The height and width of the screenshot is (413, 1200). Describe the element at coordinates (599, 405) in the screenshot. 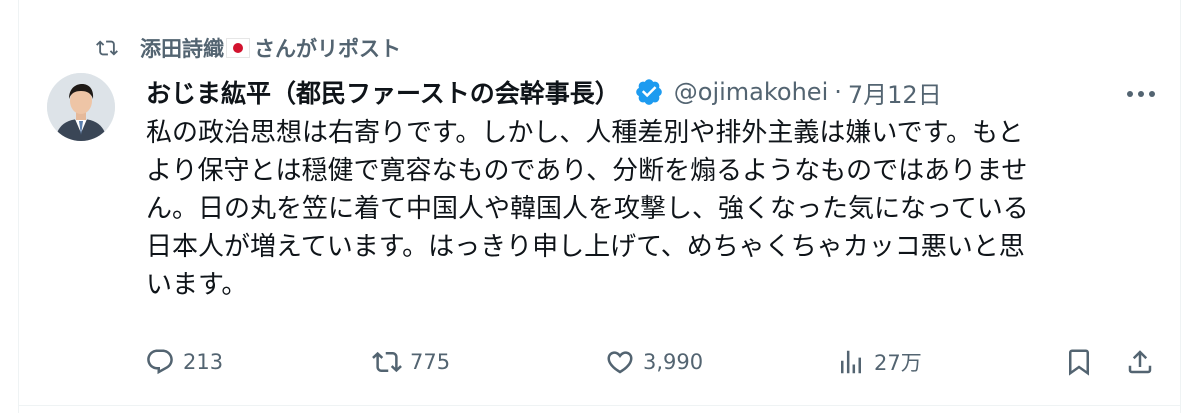

I see `bottom-divider` at that location.